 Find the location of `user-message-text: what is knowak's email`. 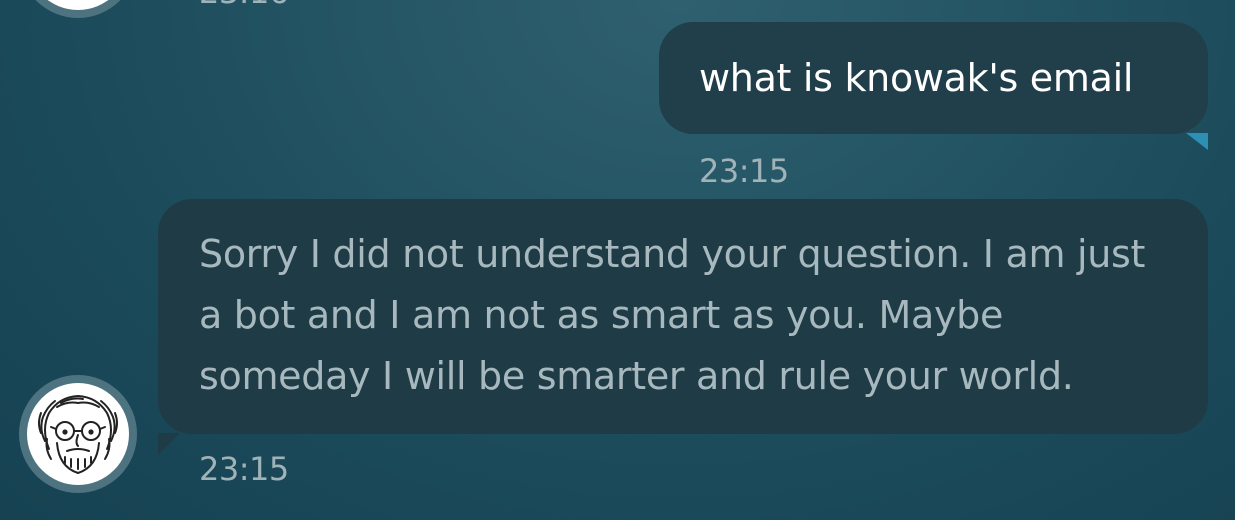

user-message-text: what is knowak's email is located at coordinates (916, 78).